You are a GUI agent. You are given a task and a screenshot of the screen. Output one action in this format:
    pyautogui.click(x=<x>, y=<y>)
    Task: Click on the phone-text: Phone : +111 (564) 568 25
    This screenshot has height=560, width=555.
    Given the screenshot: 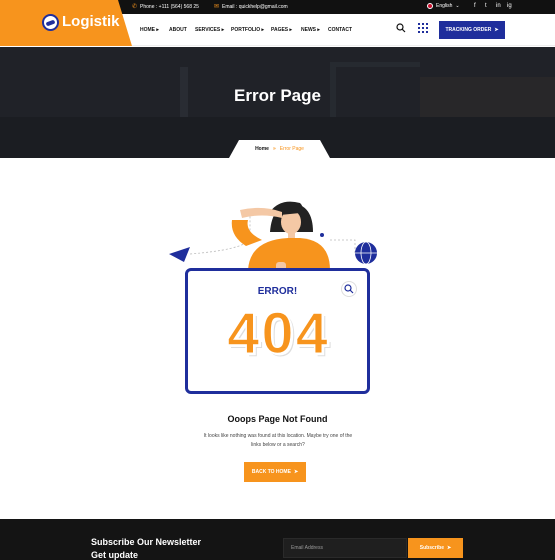 What is the action you would take?
    pyautogui.click(x=169, y=6)
    